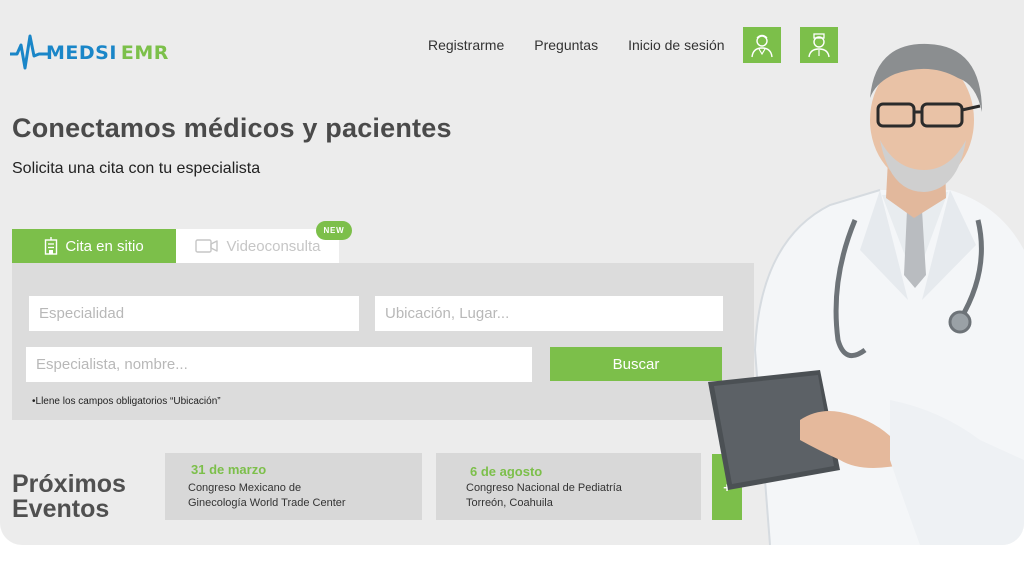 The image size is (1024, 576). Describe the element at coordinates (245, 488) in the screenshot. I see `event-line: Congreso Mexicano de` at that location.